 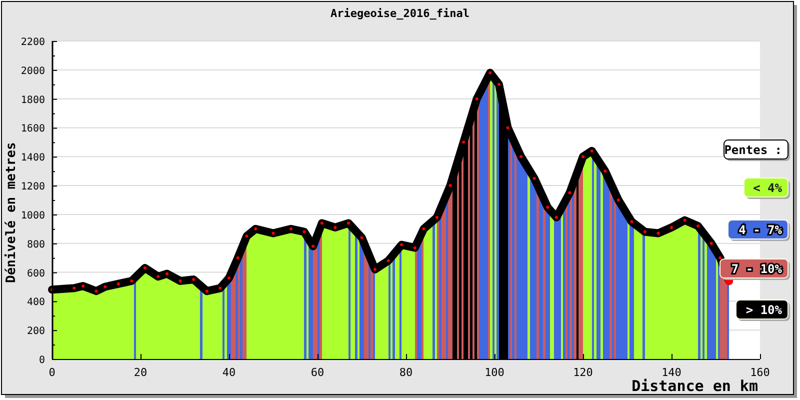 I want to click on tick-label: 100, so click(x=494, y=372).